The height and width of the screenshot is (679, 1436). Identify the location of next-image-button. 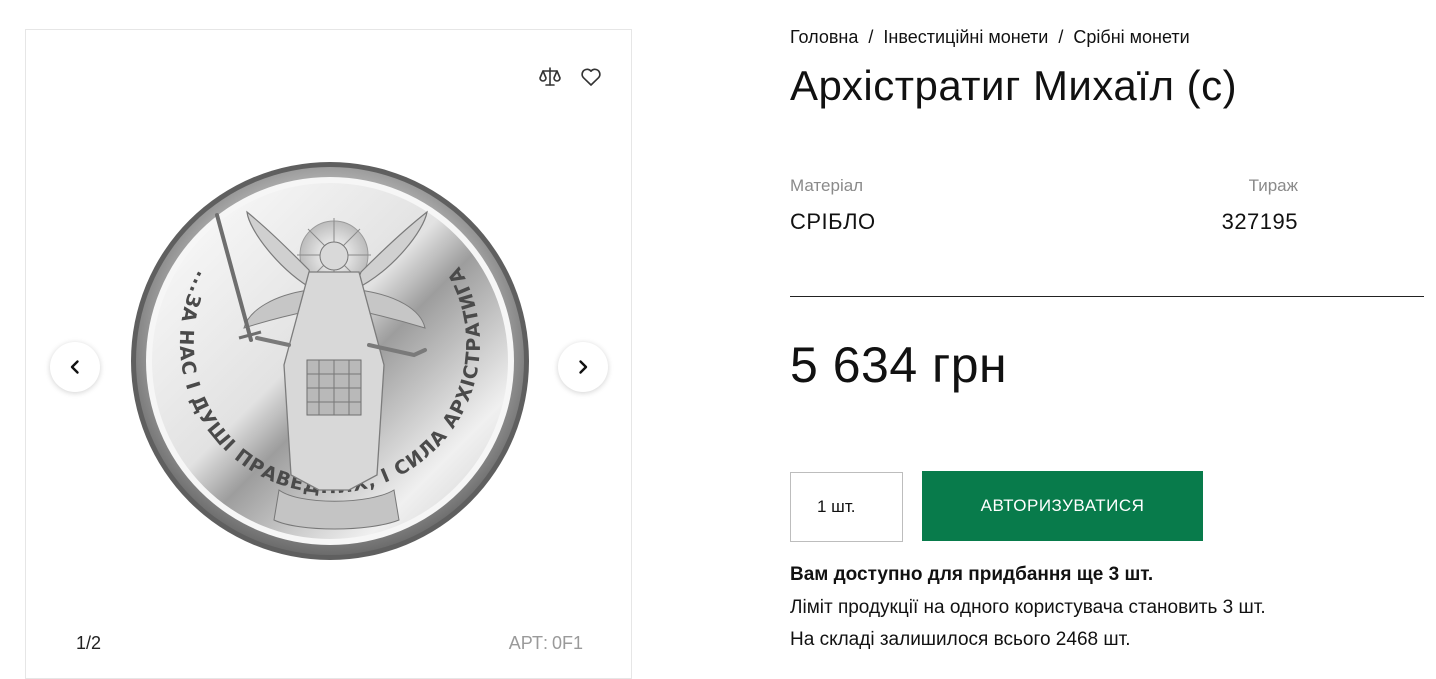
(583, 367).